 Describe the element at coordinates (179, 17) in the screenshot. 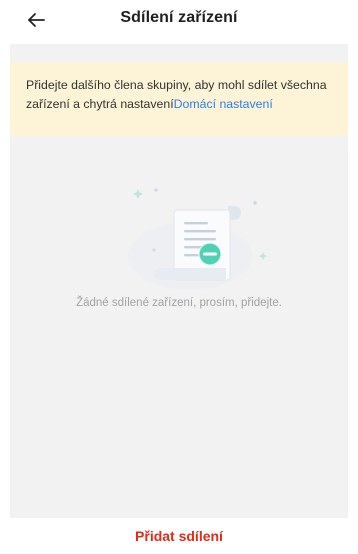

I see `page-title: Sdílení zařízení` at that location.